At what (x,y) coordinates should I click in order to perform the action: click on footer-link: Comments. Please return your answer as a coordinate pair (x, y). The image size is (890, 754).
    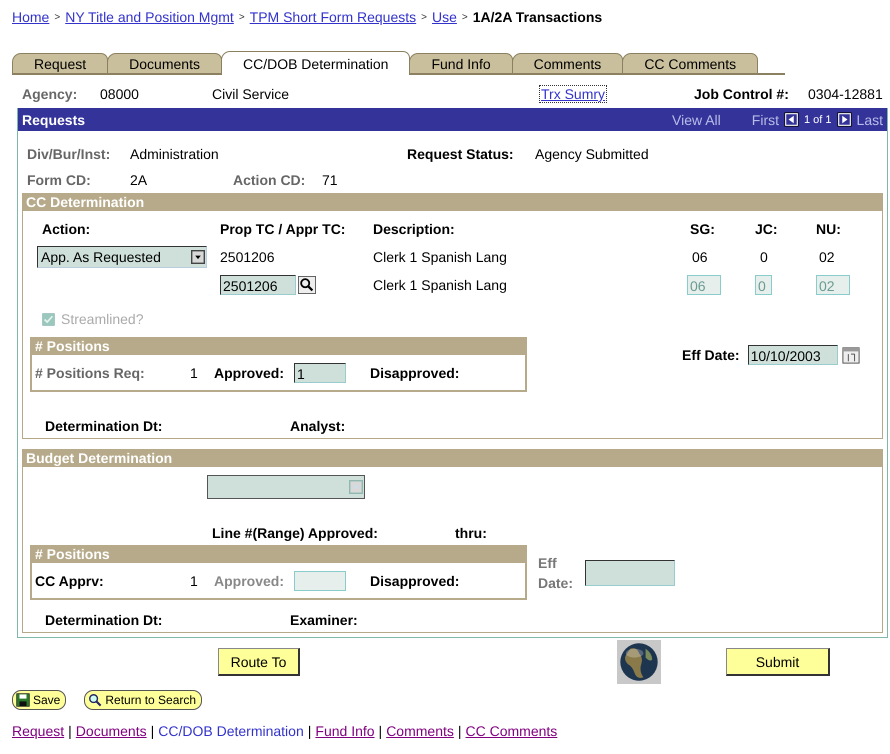
    Looking at the image, I should click on (420, 731).